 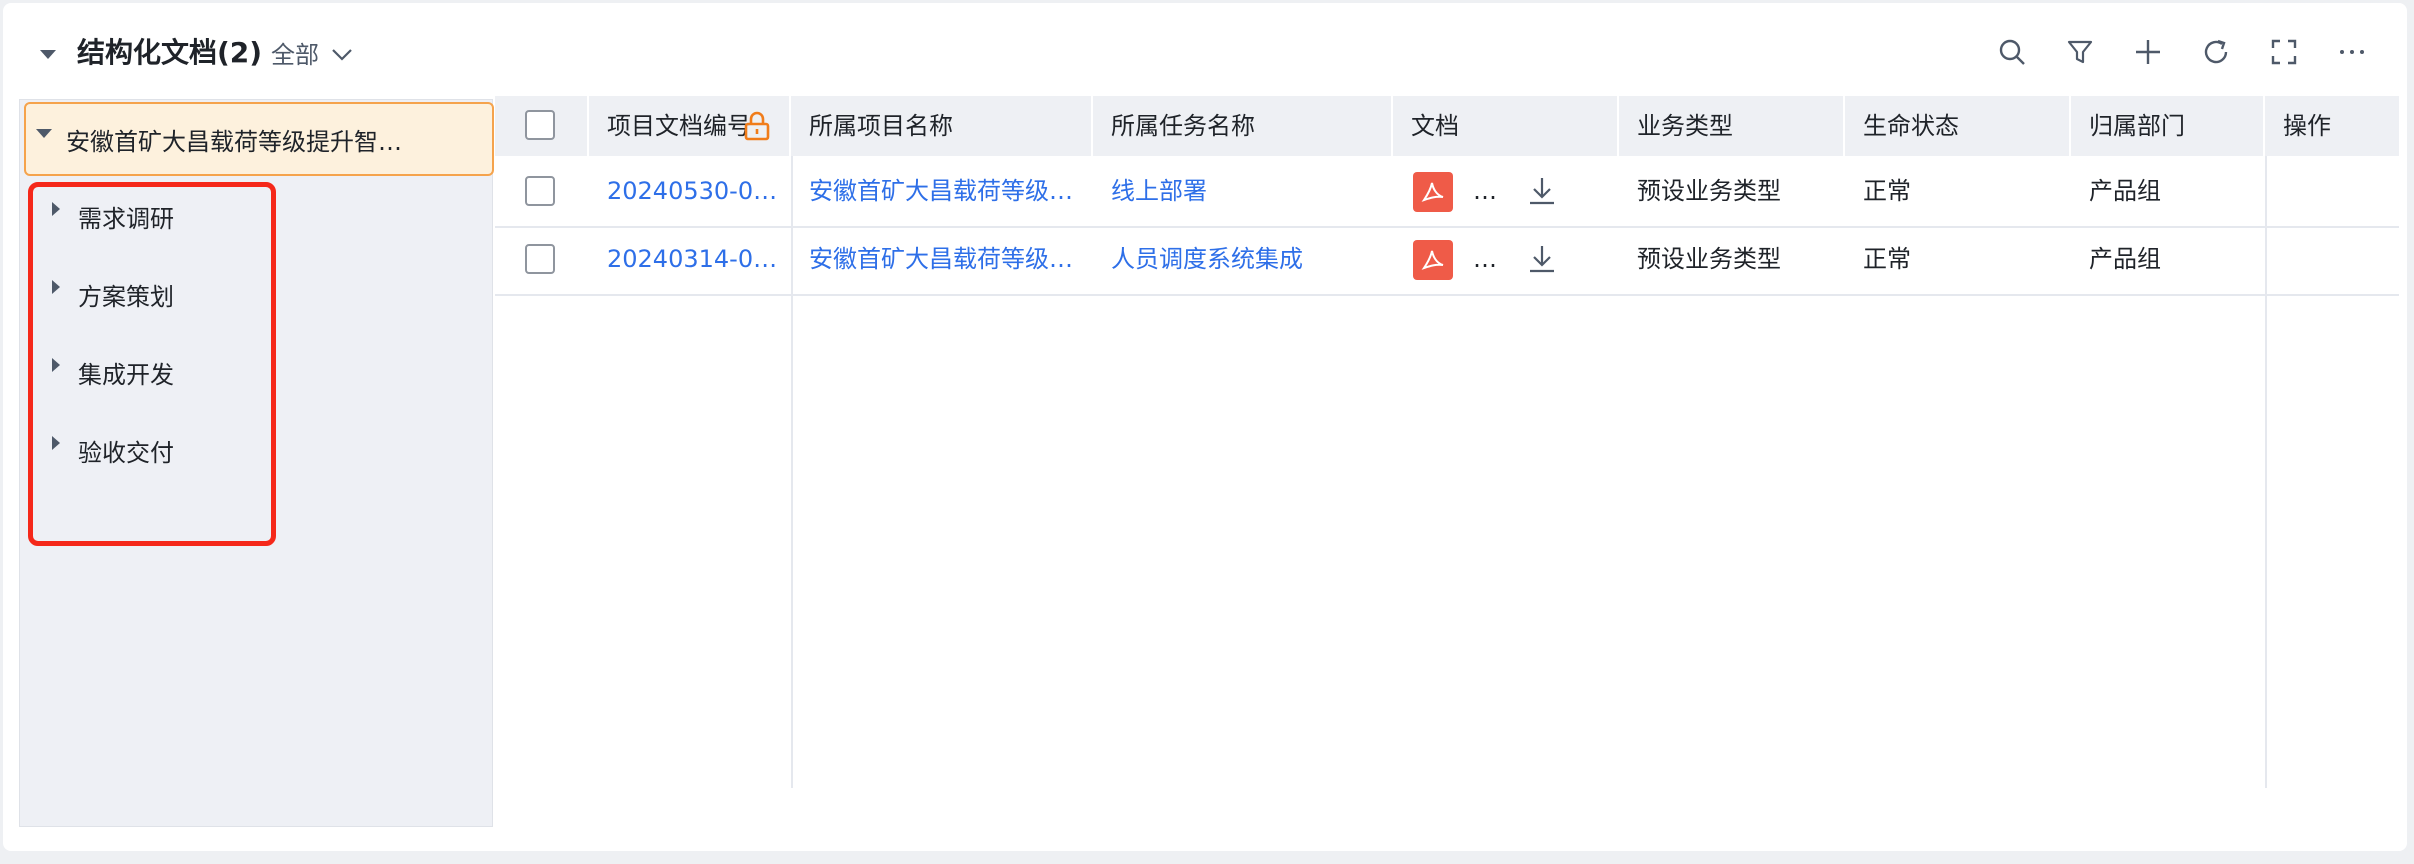 I want to click on plus-icon, so click(x=2148, y=52).